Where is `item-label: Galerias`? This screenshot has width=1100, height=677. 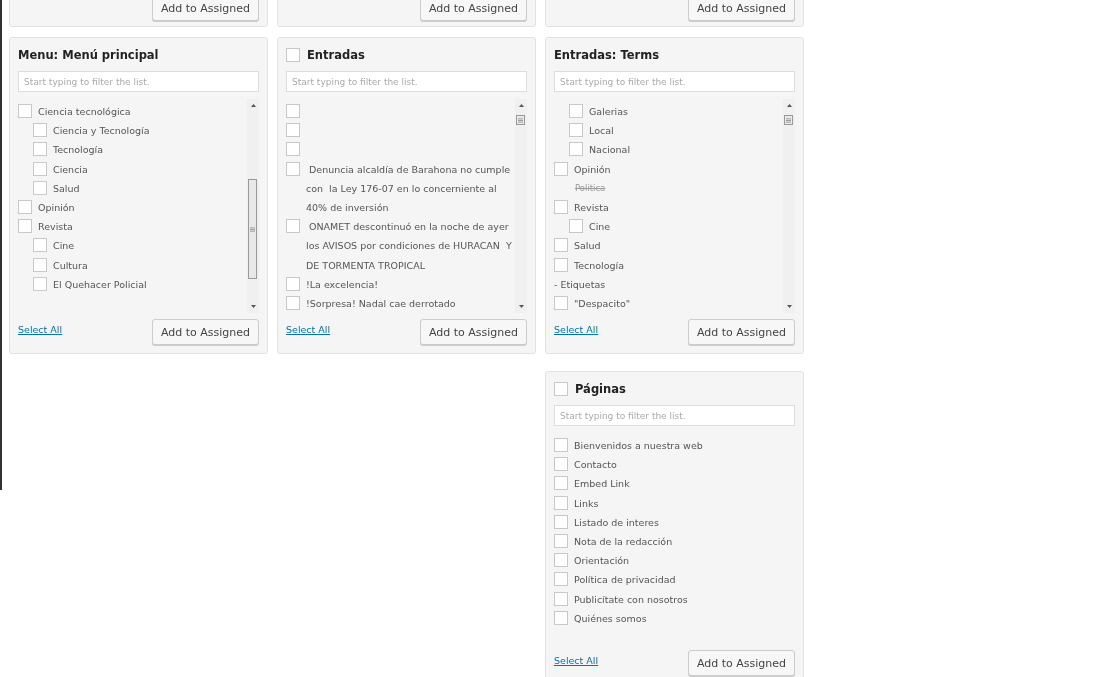 item-label: Galerias is located at coordinates (608, 112).